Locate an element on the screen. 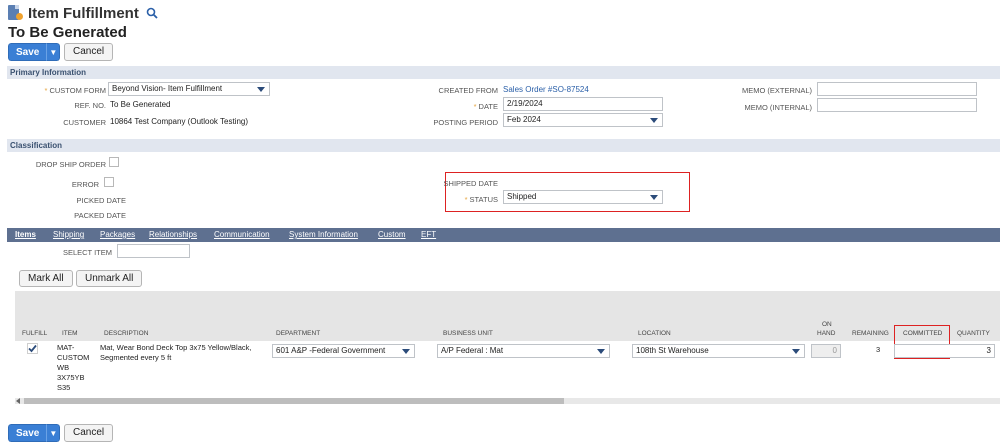  col-quantity: QUANTITY is located at coordinates (973, 333).